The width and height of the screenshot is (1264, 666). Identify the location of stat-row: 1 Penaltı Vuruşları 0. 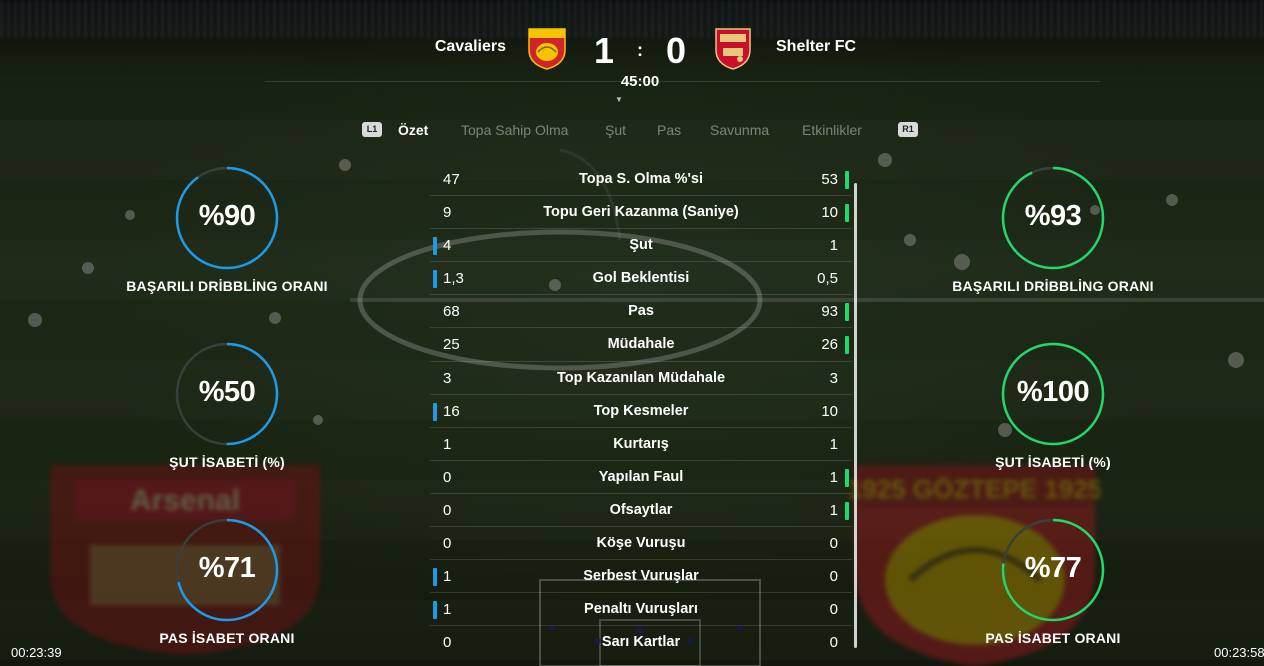
(641, 610).